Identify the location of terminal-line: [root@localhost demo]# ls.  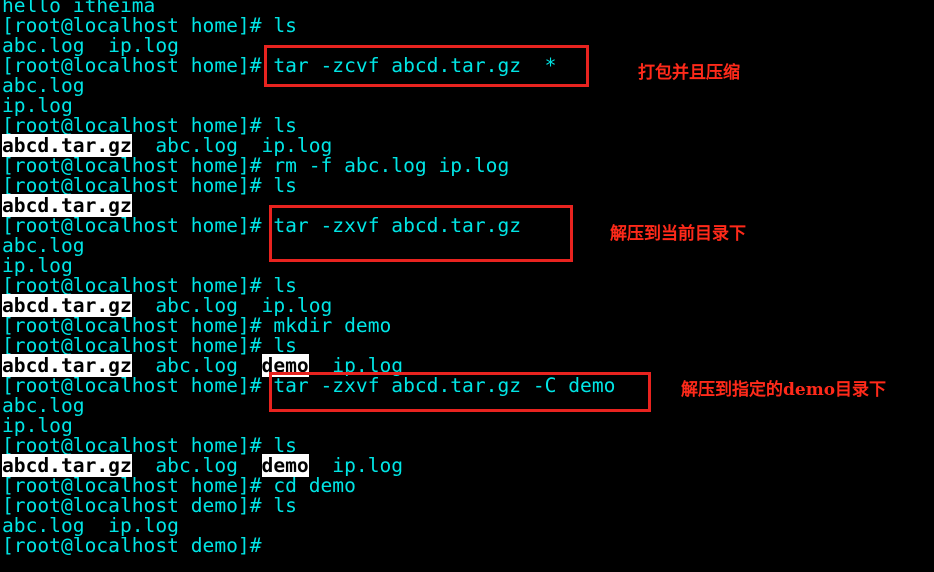
(468, 506).